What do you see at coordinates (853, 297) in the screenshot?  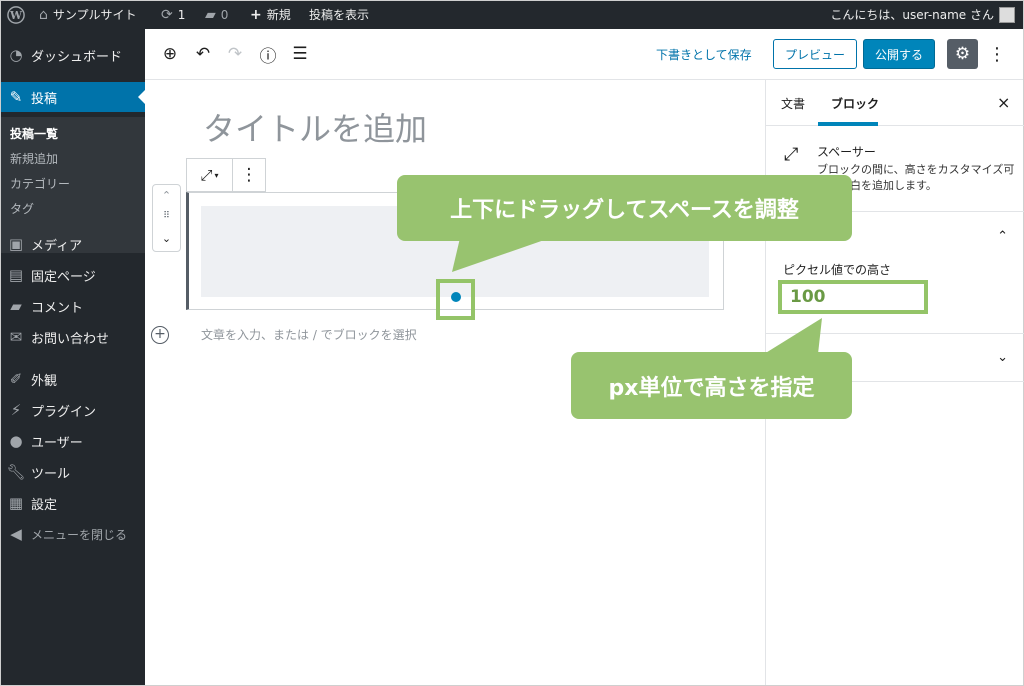 I see `height-input: 100` at bounding box center [853, 297].